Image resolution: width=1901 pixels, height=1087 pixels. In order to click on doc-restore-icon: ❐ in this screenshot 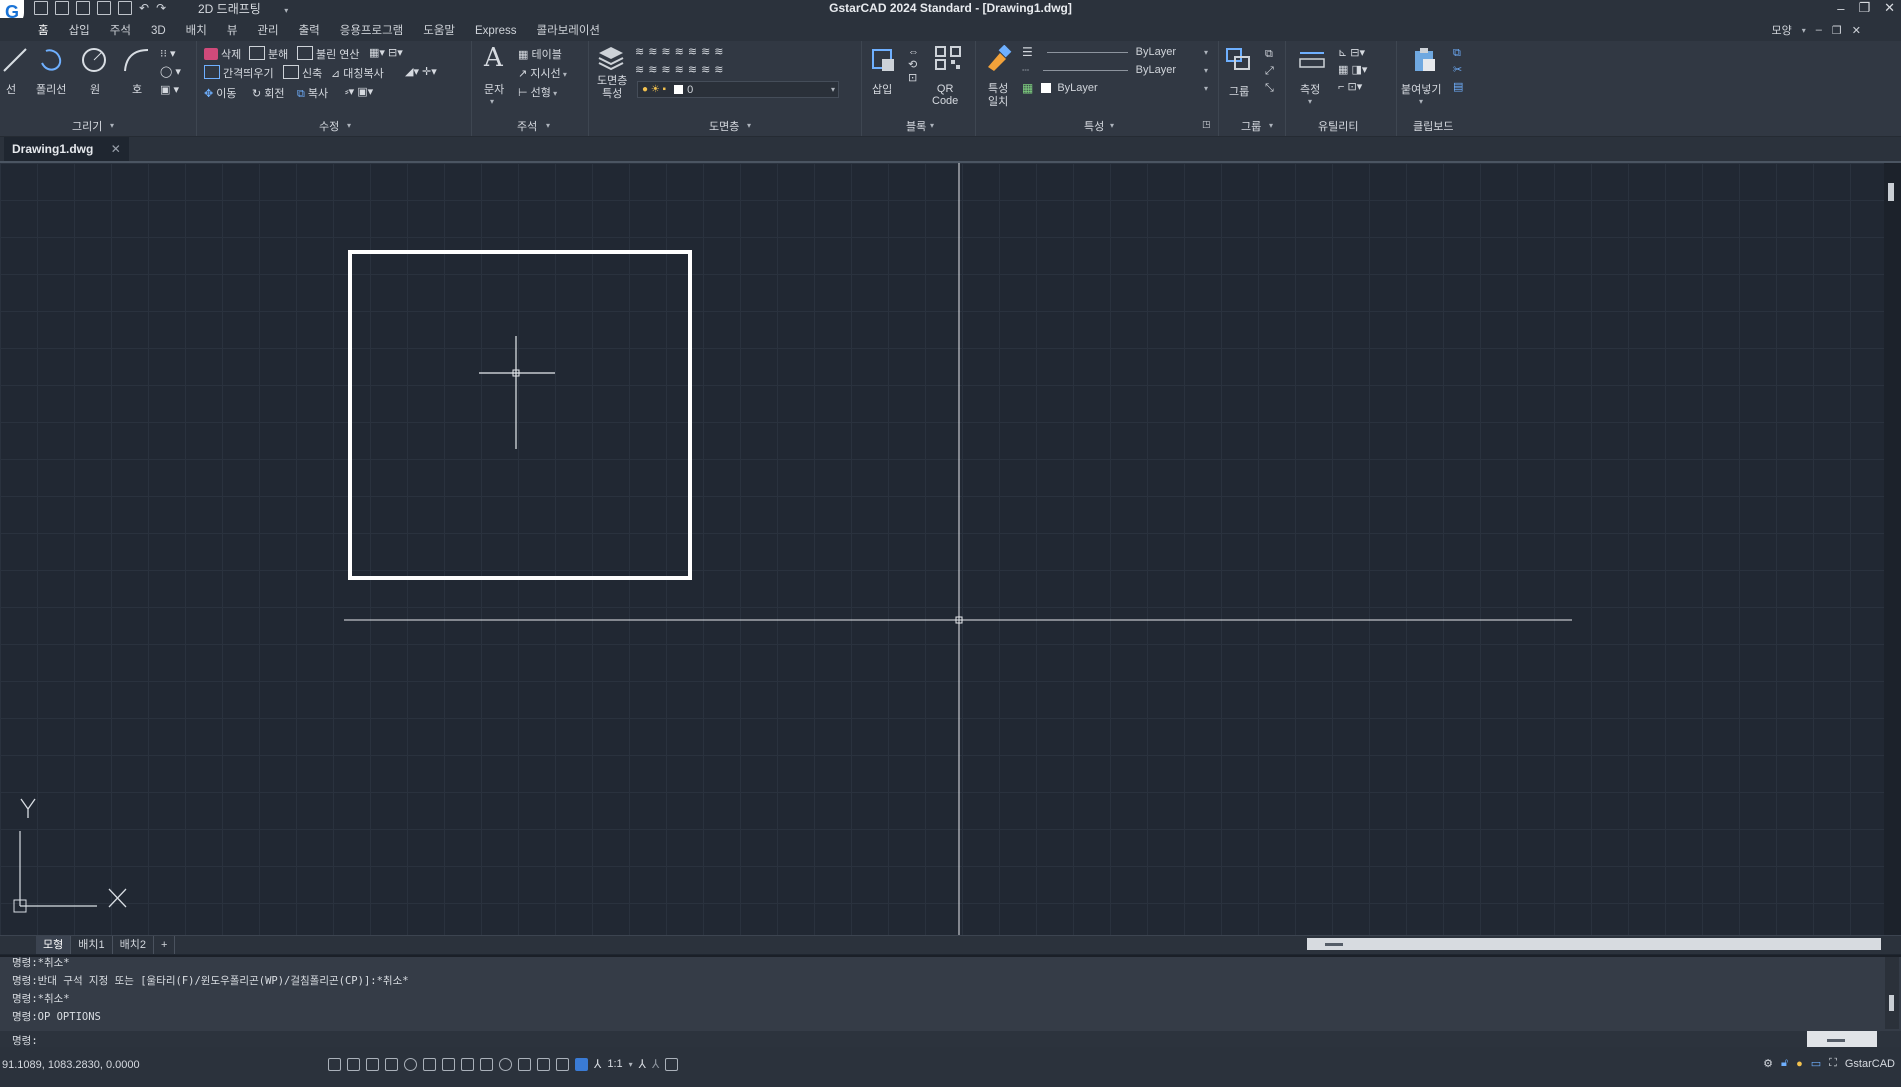, I will do `click(1837, 30)`.